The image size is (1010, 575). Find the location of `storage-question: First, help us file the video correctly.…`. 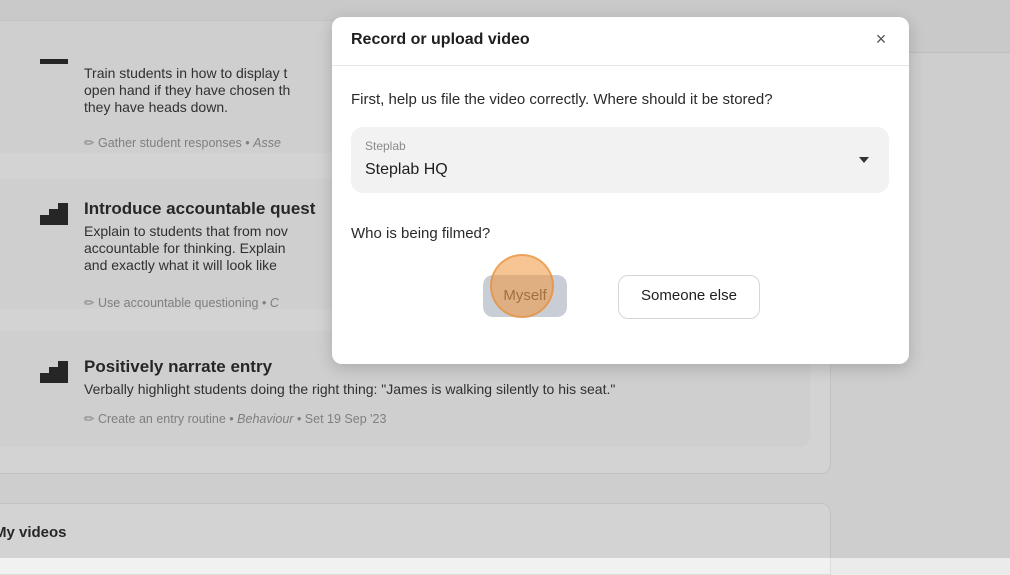

storage-question: First, help us file the video correctly.… is located at coordinates (562, 99).